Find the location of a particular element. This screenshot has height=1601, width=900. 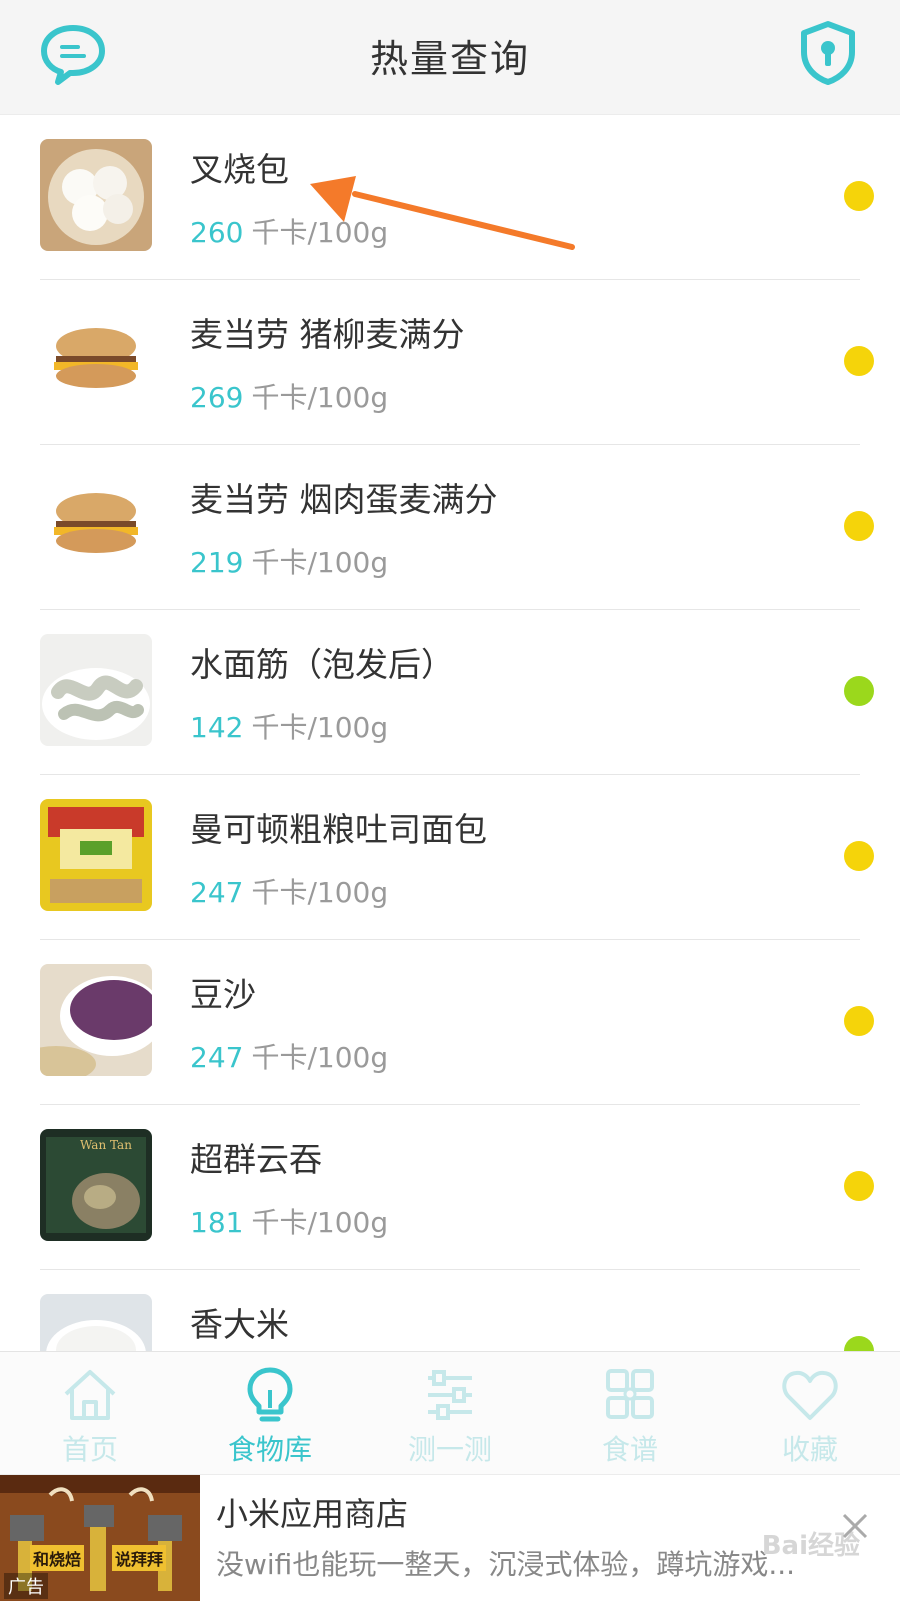

food-name: 香大米 is located at coordinates (239, 1324).